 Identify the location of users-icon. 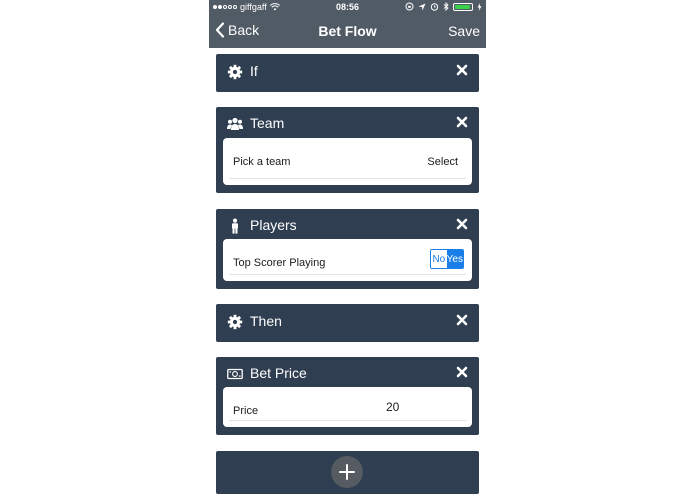
(235, 123).